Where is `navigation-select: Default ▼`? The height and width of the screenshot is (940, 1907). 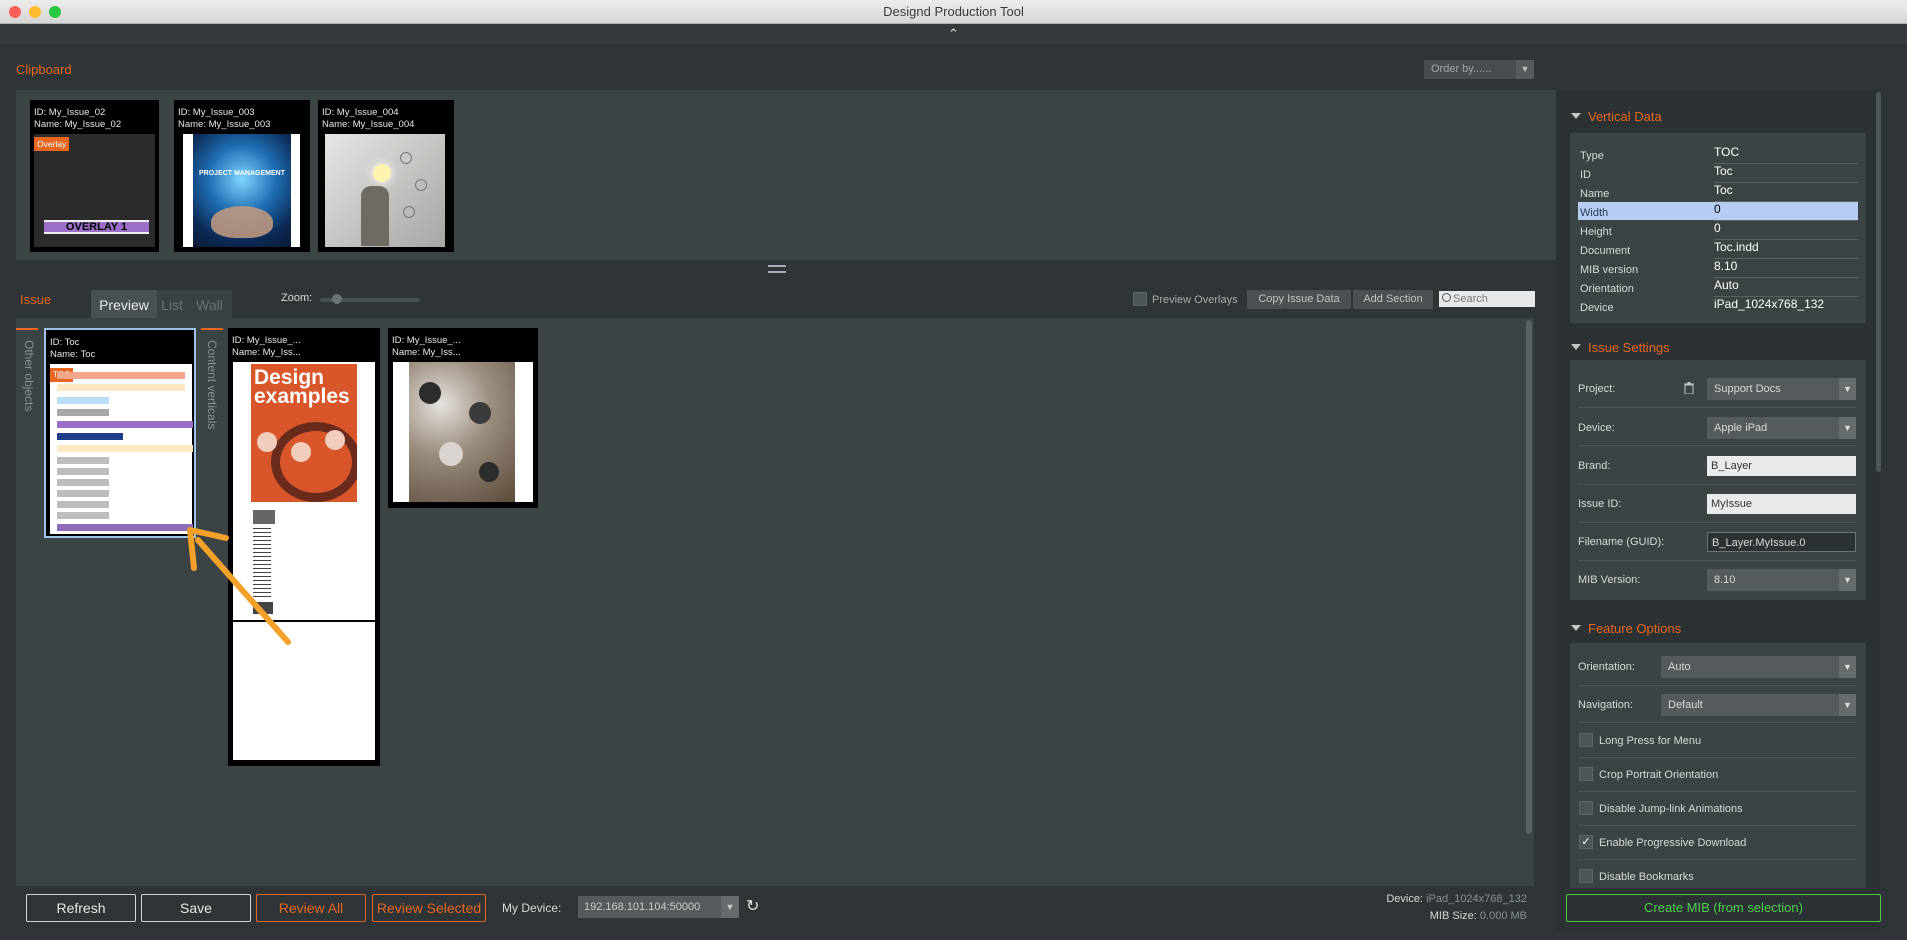 navigation-select: Default ▼ is located at coordinates (1758, 705).